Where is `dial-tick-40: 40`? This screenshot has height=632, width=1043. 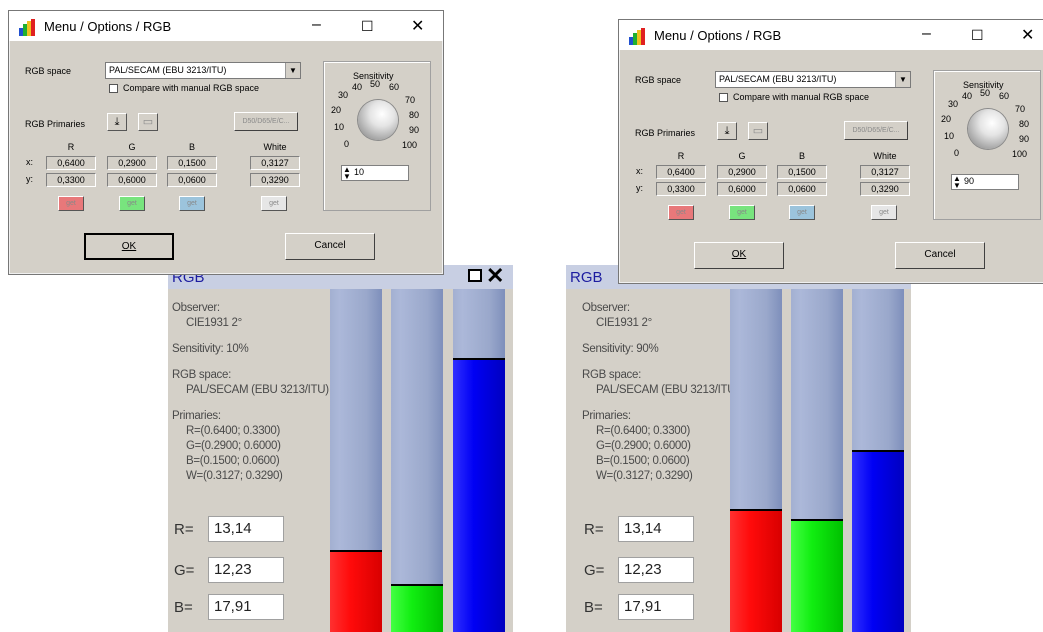 dial-tick-40: 40 is located at coordinates (357, 87).